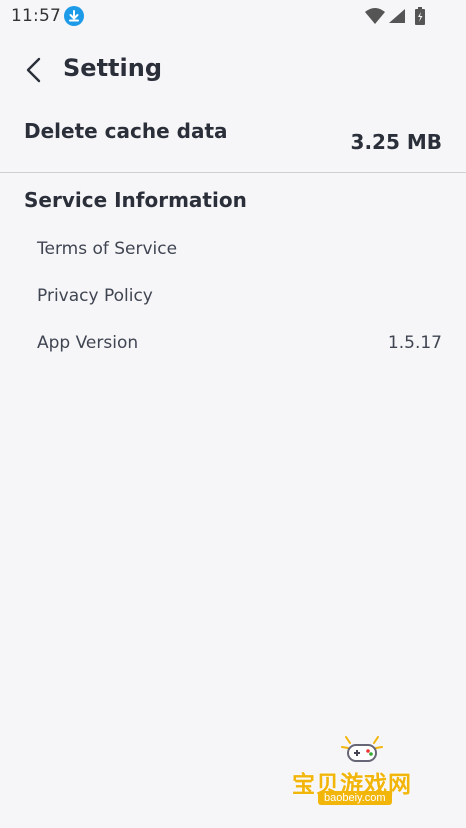 This screenshot has height=828, width=466. What do you see at coordinates (396, 142) in the screenshot?
I see `cache-size-value: 3.25 MB` at bounding box center [396, 142].